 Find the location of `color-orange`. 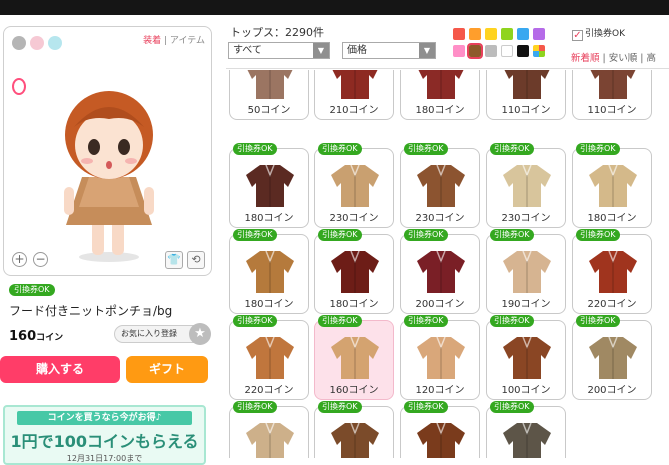

color-orange is located at coordinates (475, 34).